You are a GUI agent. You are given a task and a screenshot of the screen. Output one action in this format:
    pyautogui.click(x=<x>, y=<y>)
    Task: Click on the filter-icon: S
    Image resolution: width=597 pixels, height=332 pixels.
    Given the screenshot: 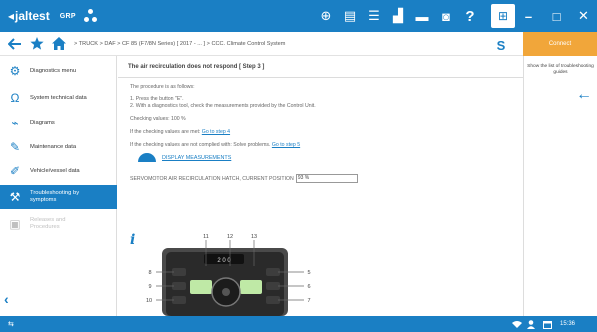 What is the action you would take?
    pyautogui.click(x=501, y=45)
    